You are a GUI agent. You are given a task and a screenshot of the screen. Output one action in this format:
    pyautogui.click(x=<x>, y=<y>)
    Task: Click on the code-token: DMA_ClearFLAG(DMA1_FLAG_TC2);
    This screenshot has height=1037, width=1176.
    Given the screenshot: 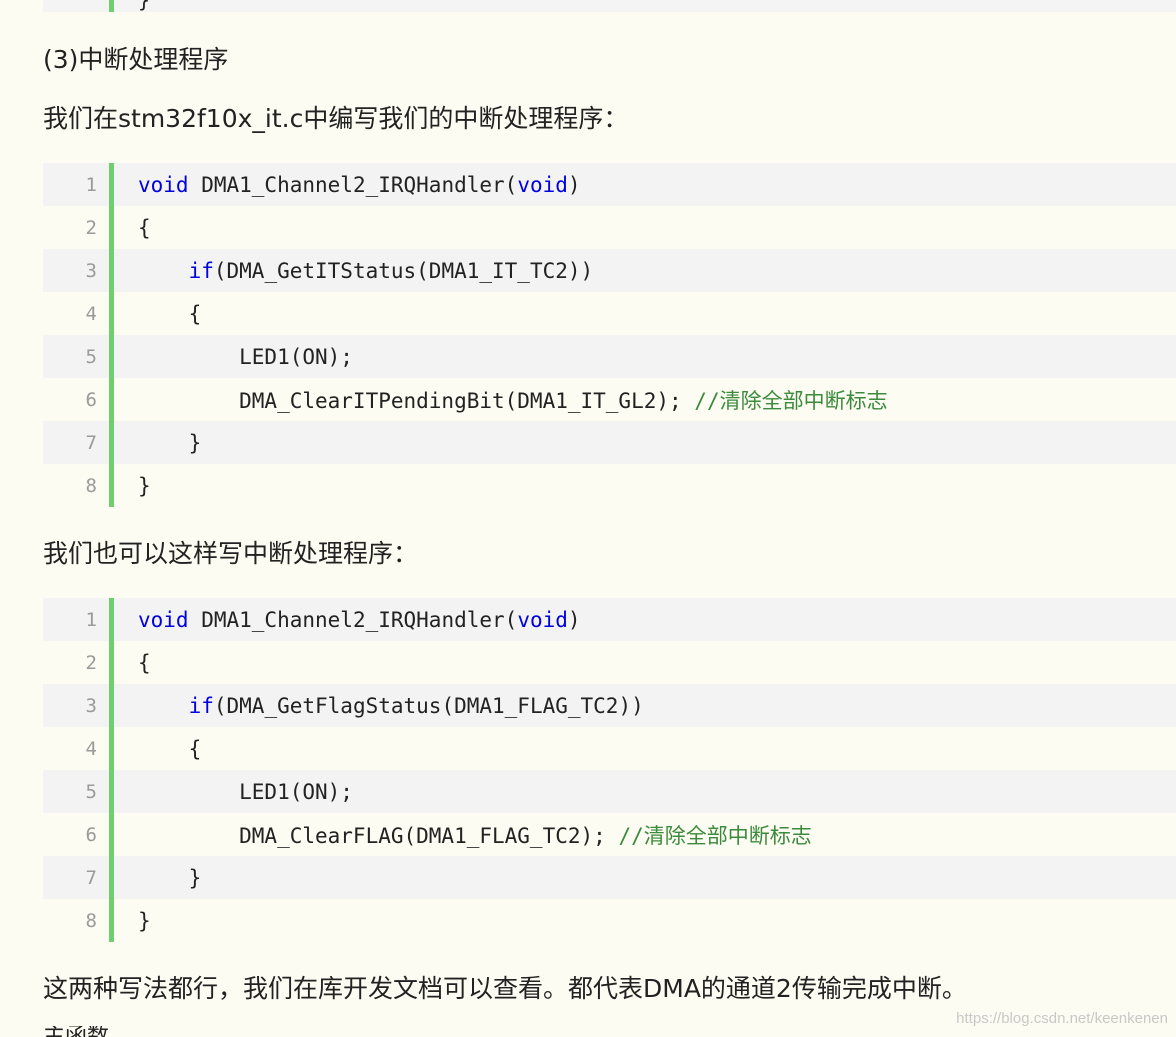 What is the action you would take?
    pyautogui.click(x=378, y=835)
    